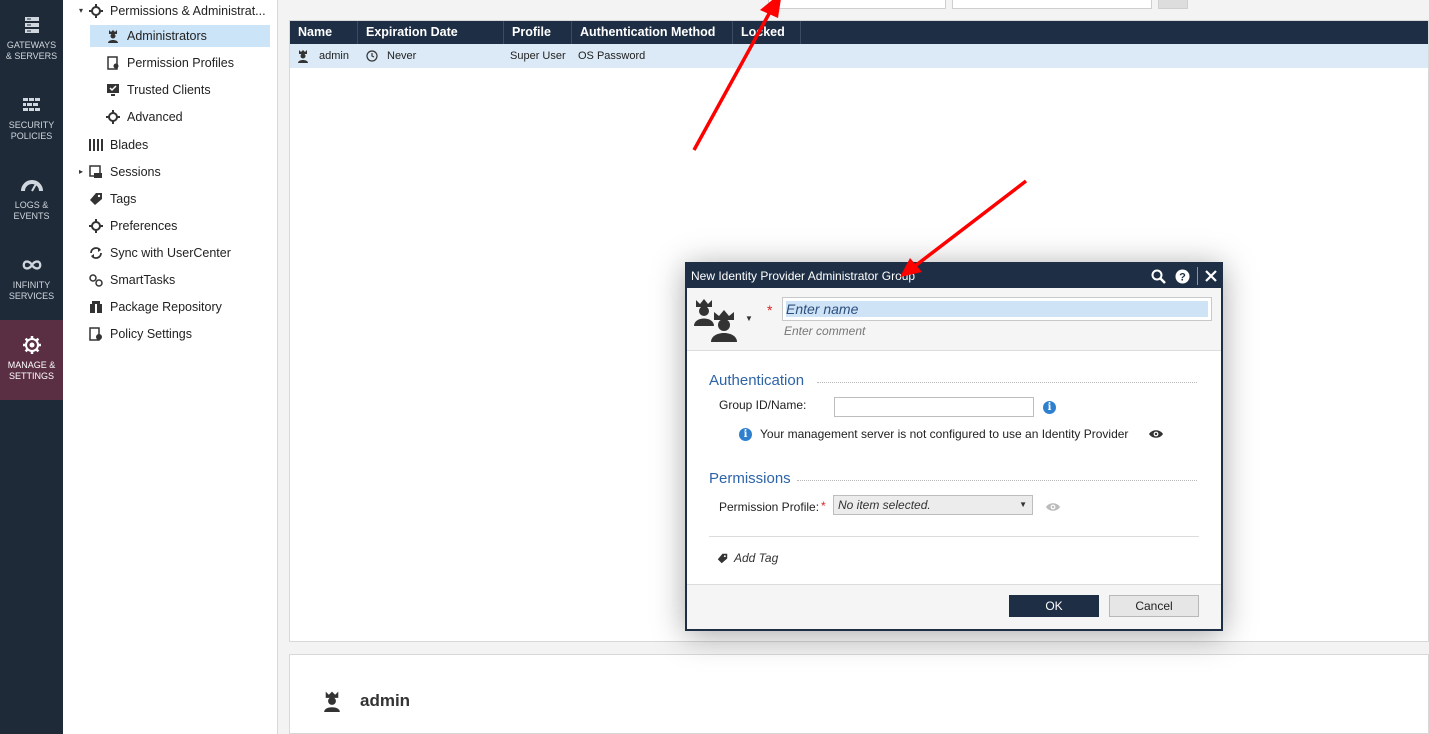 This screenshot has width=1429, height=734. Describe the element at coordinates (824, 331) in the screenshot. I see `comment-field: Enter comment` at that location.